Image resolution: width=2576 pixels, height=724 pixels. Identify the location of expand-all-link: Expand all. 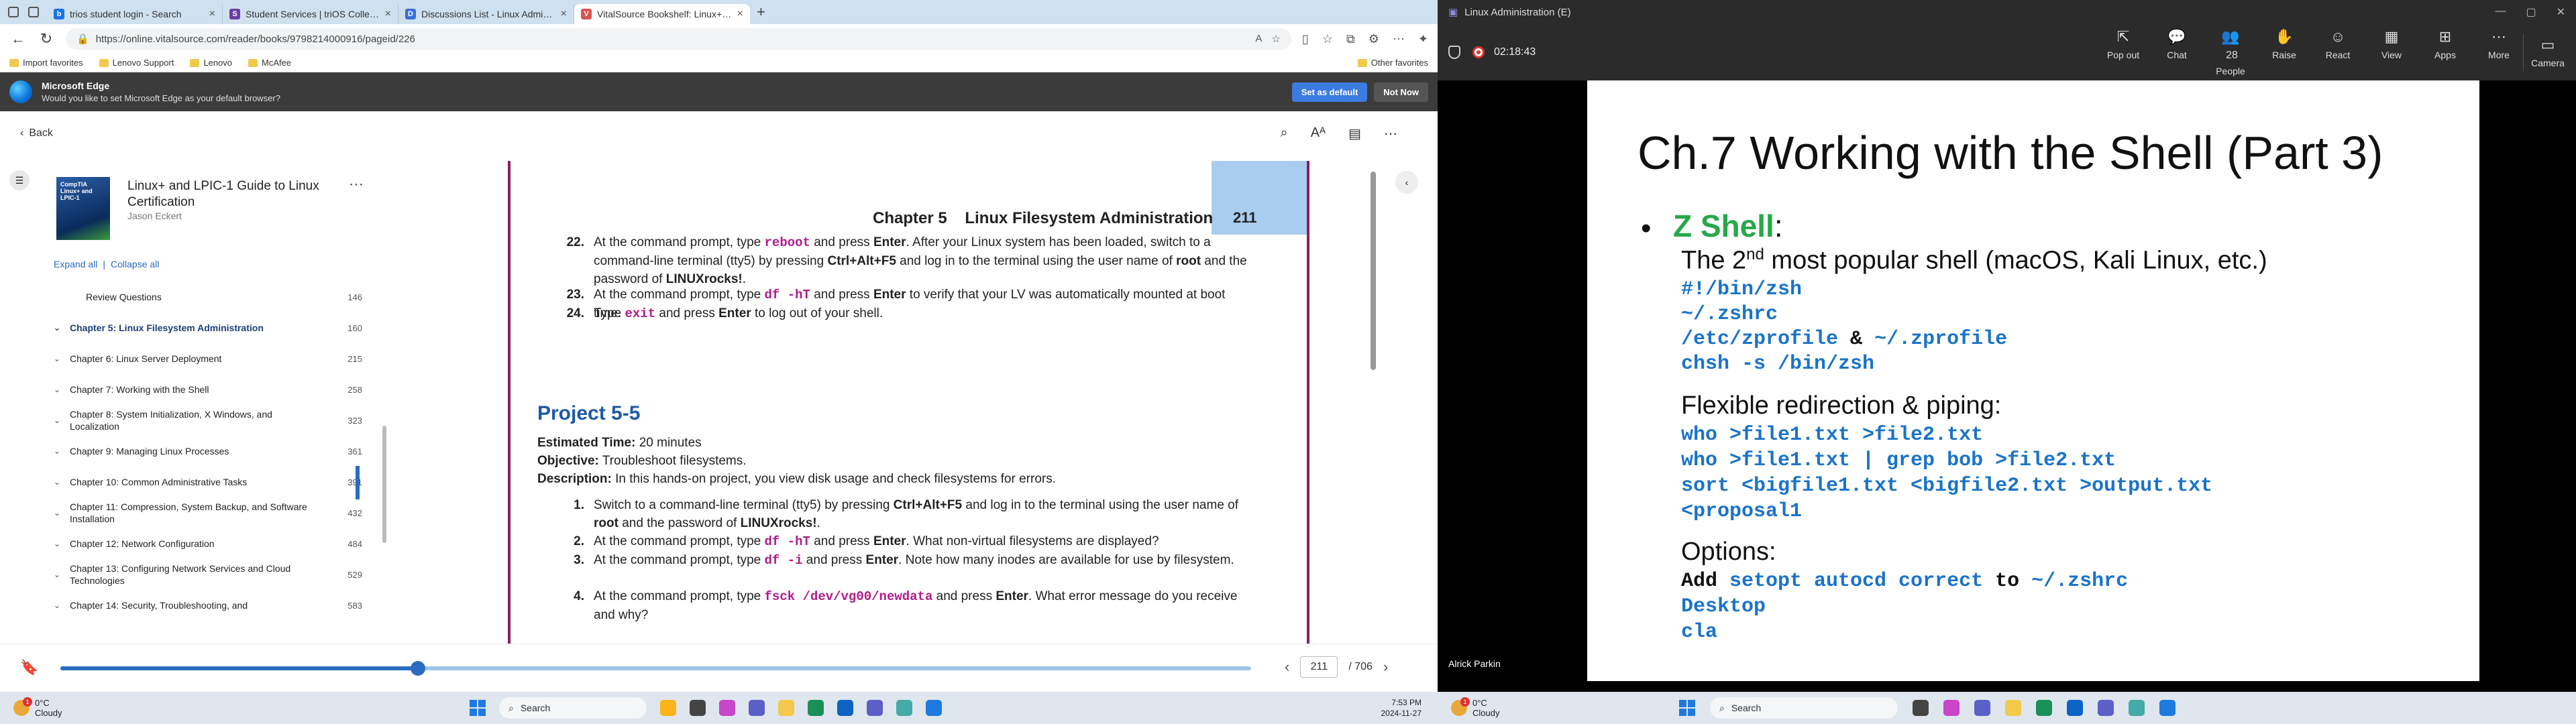
(75, 264).